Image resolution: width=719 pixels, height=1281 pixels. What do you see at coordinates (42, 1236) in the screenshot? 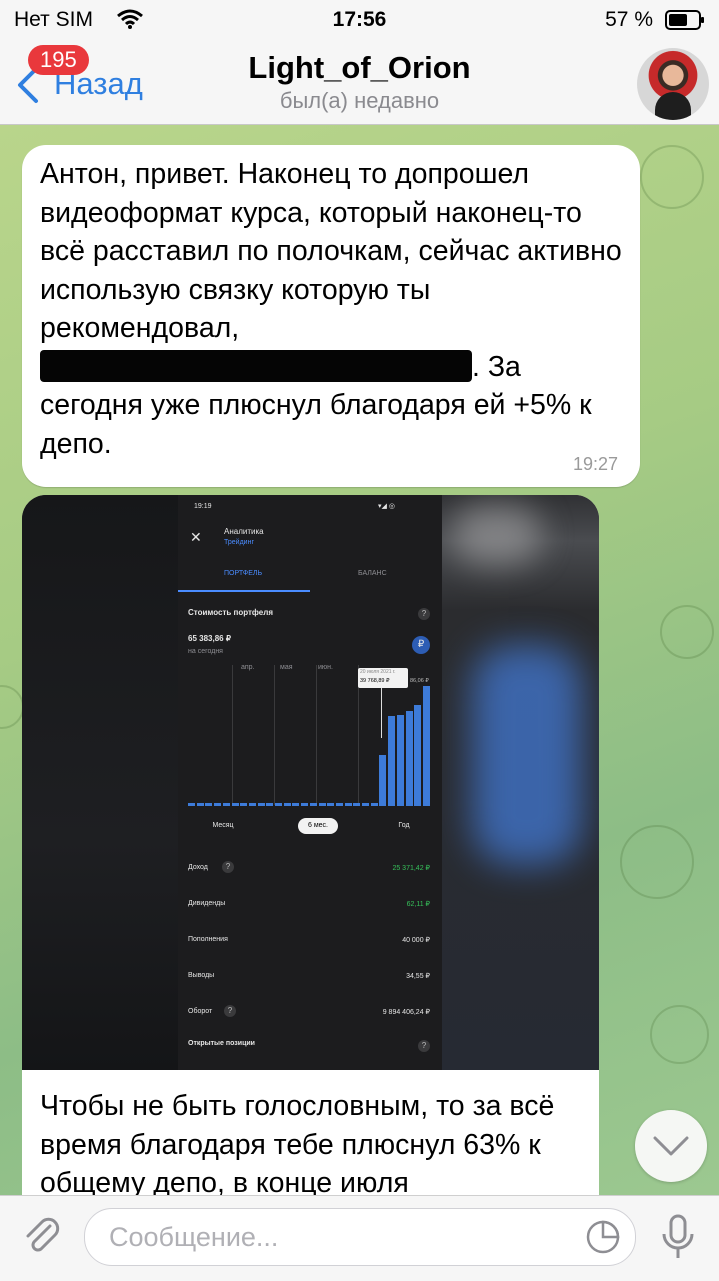
I see `attach-icon` at bounding box center [42, 1236].